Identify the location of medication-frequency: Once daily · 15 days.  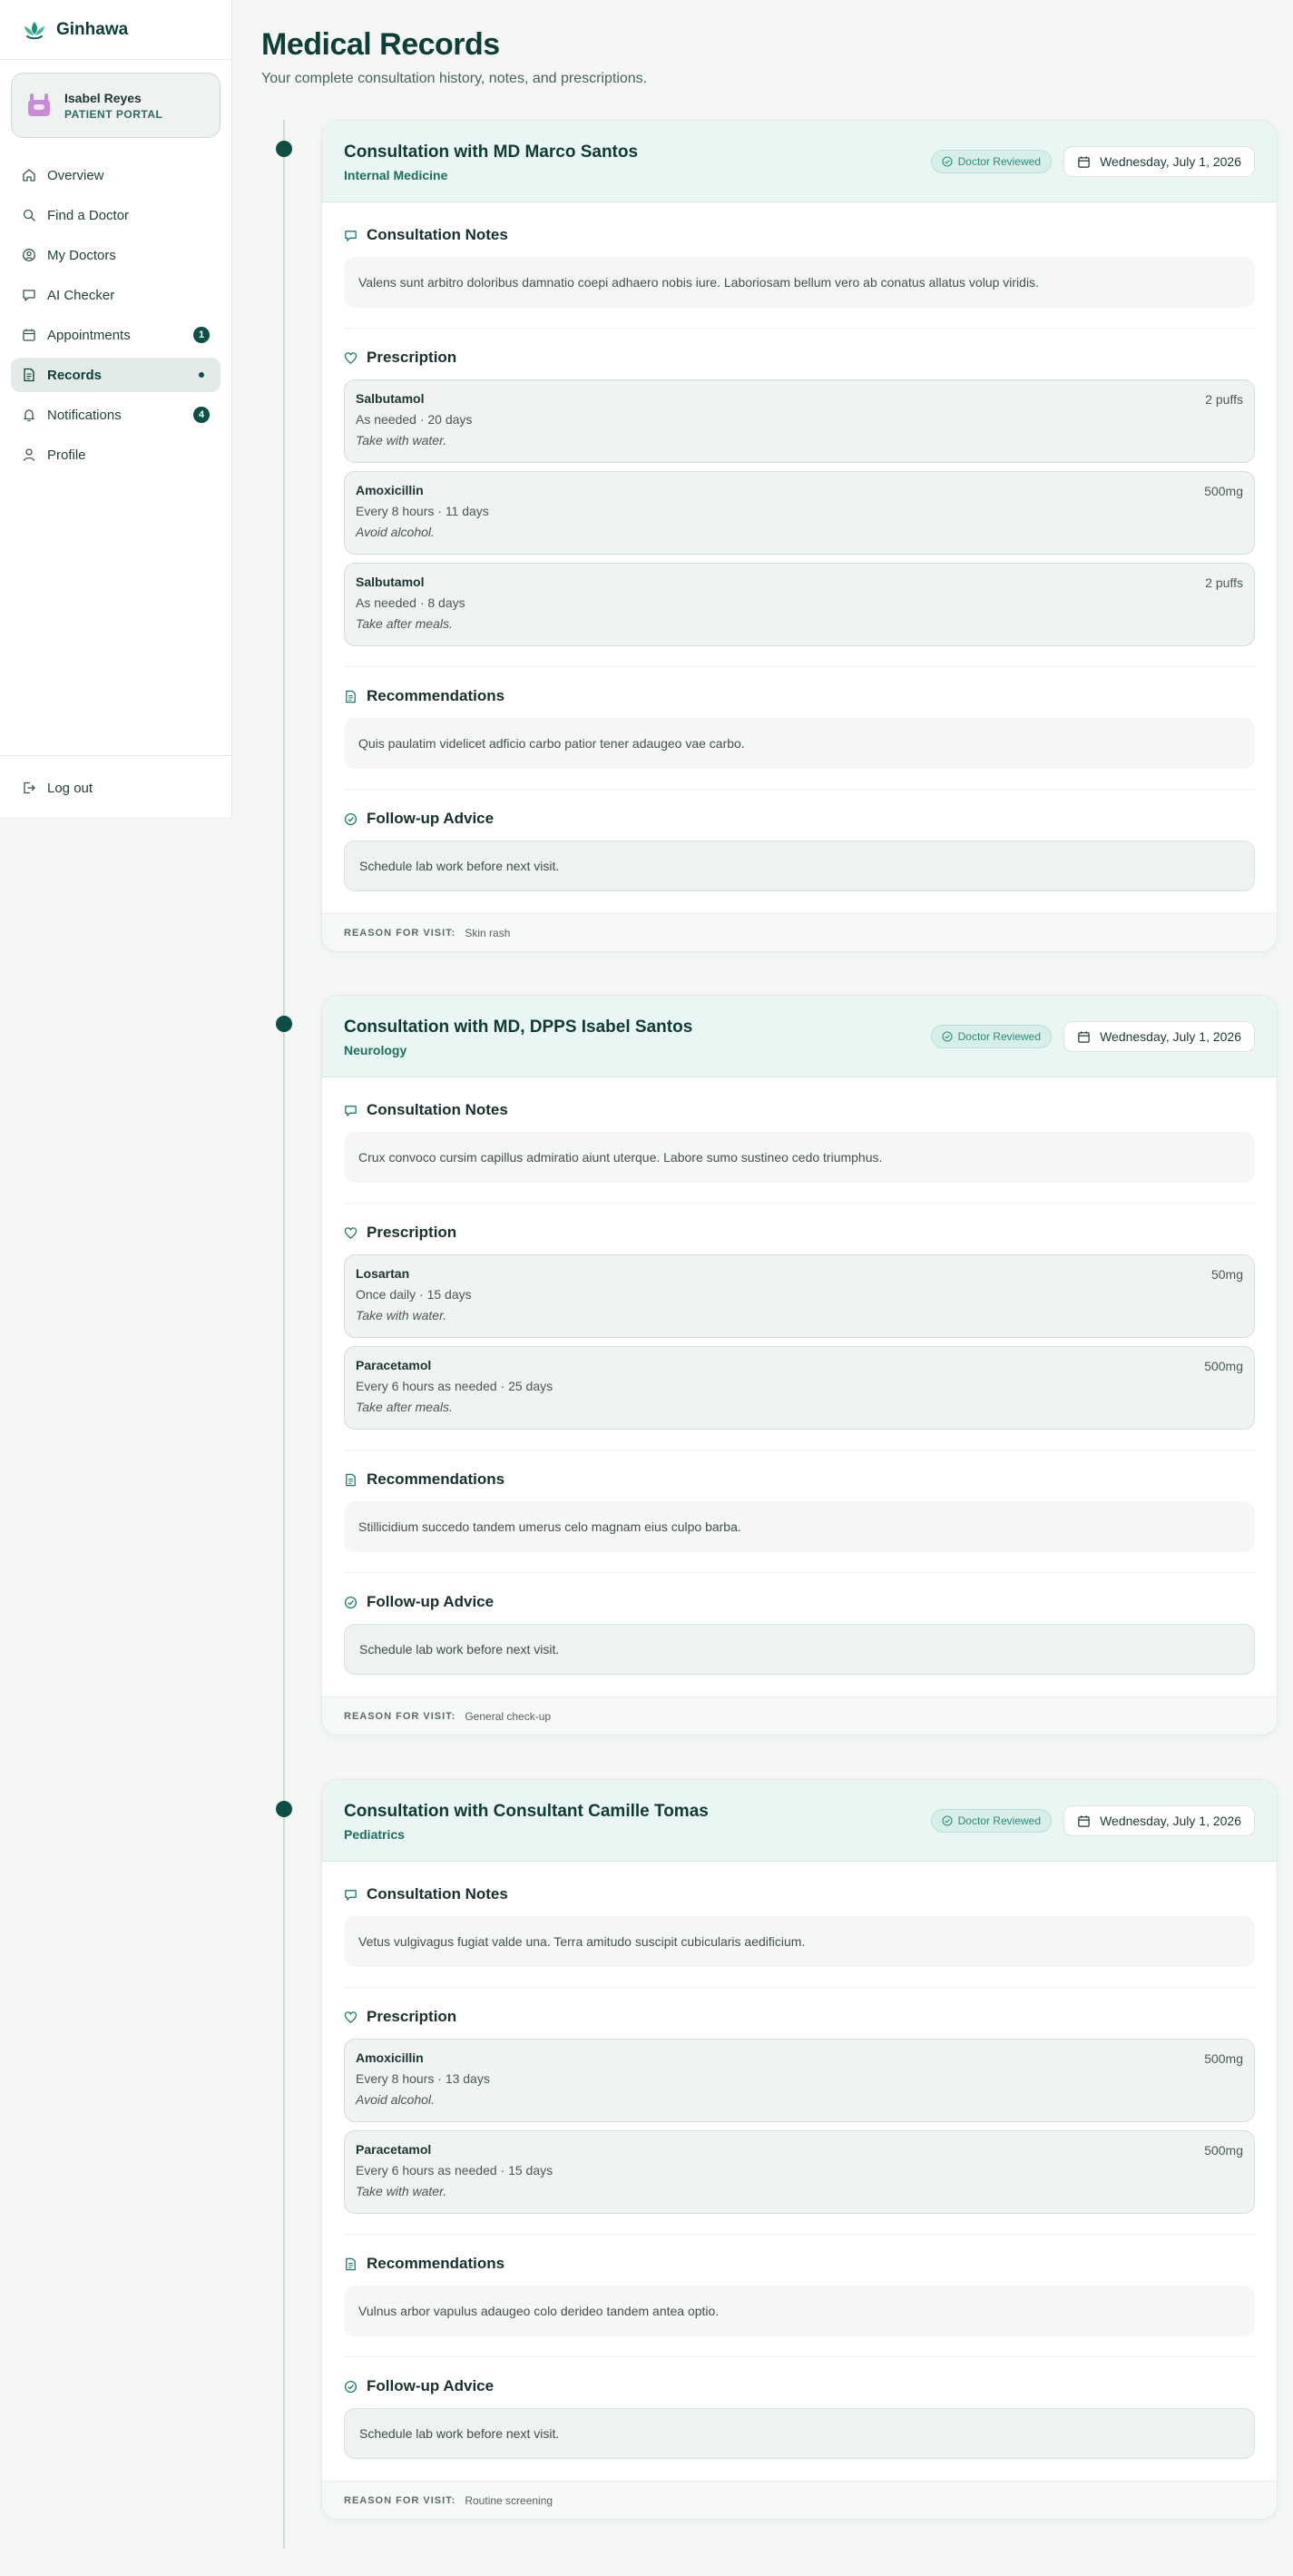
(414, 1294).